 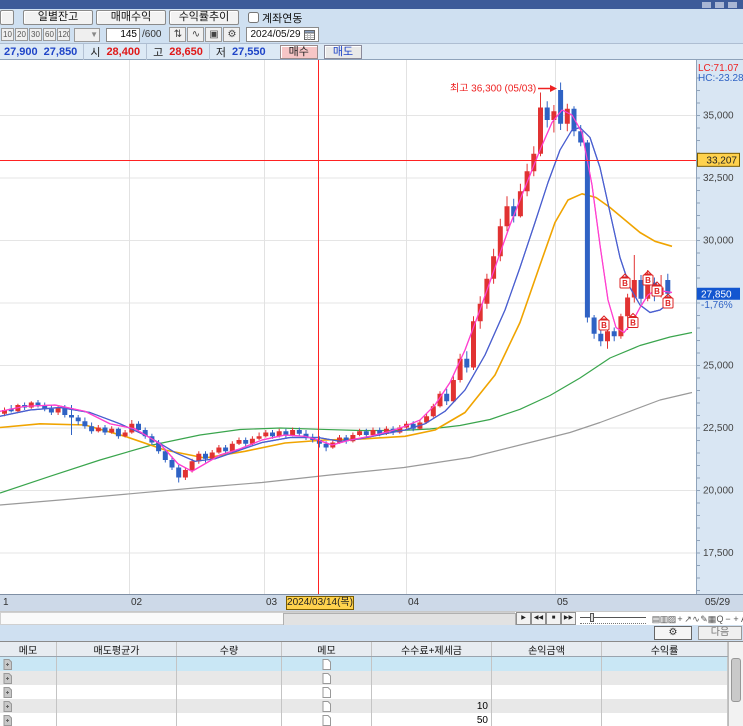 What do you see at coordinates (563, 602) in the screenshot?
I see `x-axis-label: 05` at bounding box center [563, 602].